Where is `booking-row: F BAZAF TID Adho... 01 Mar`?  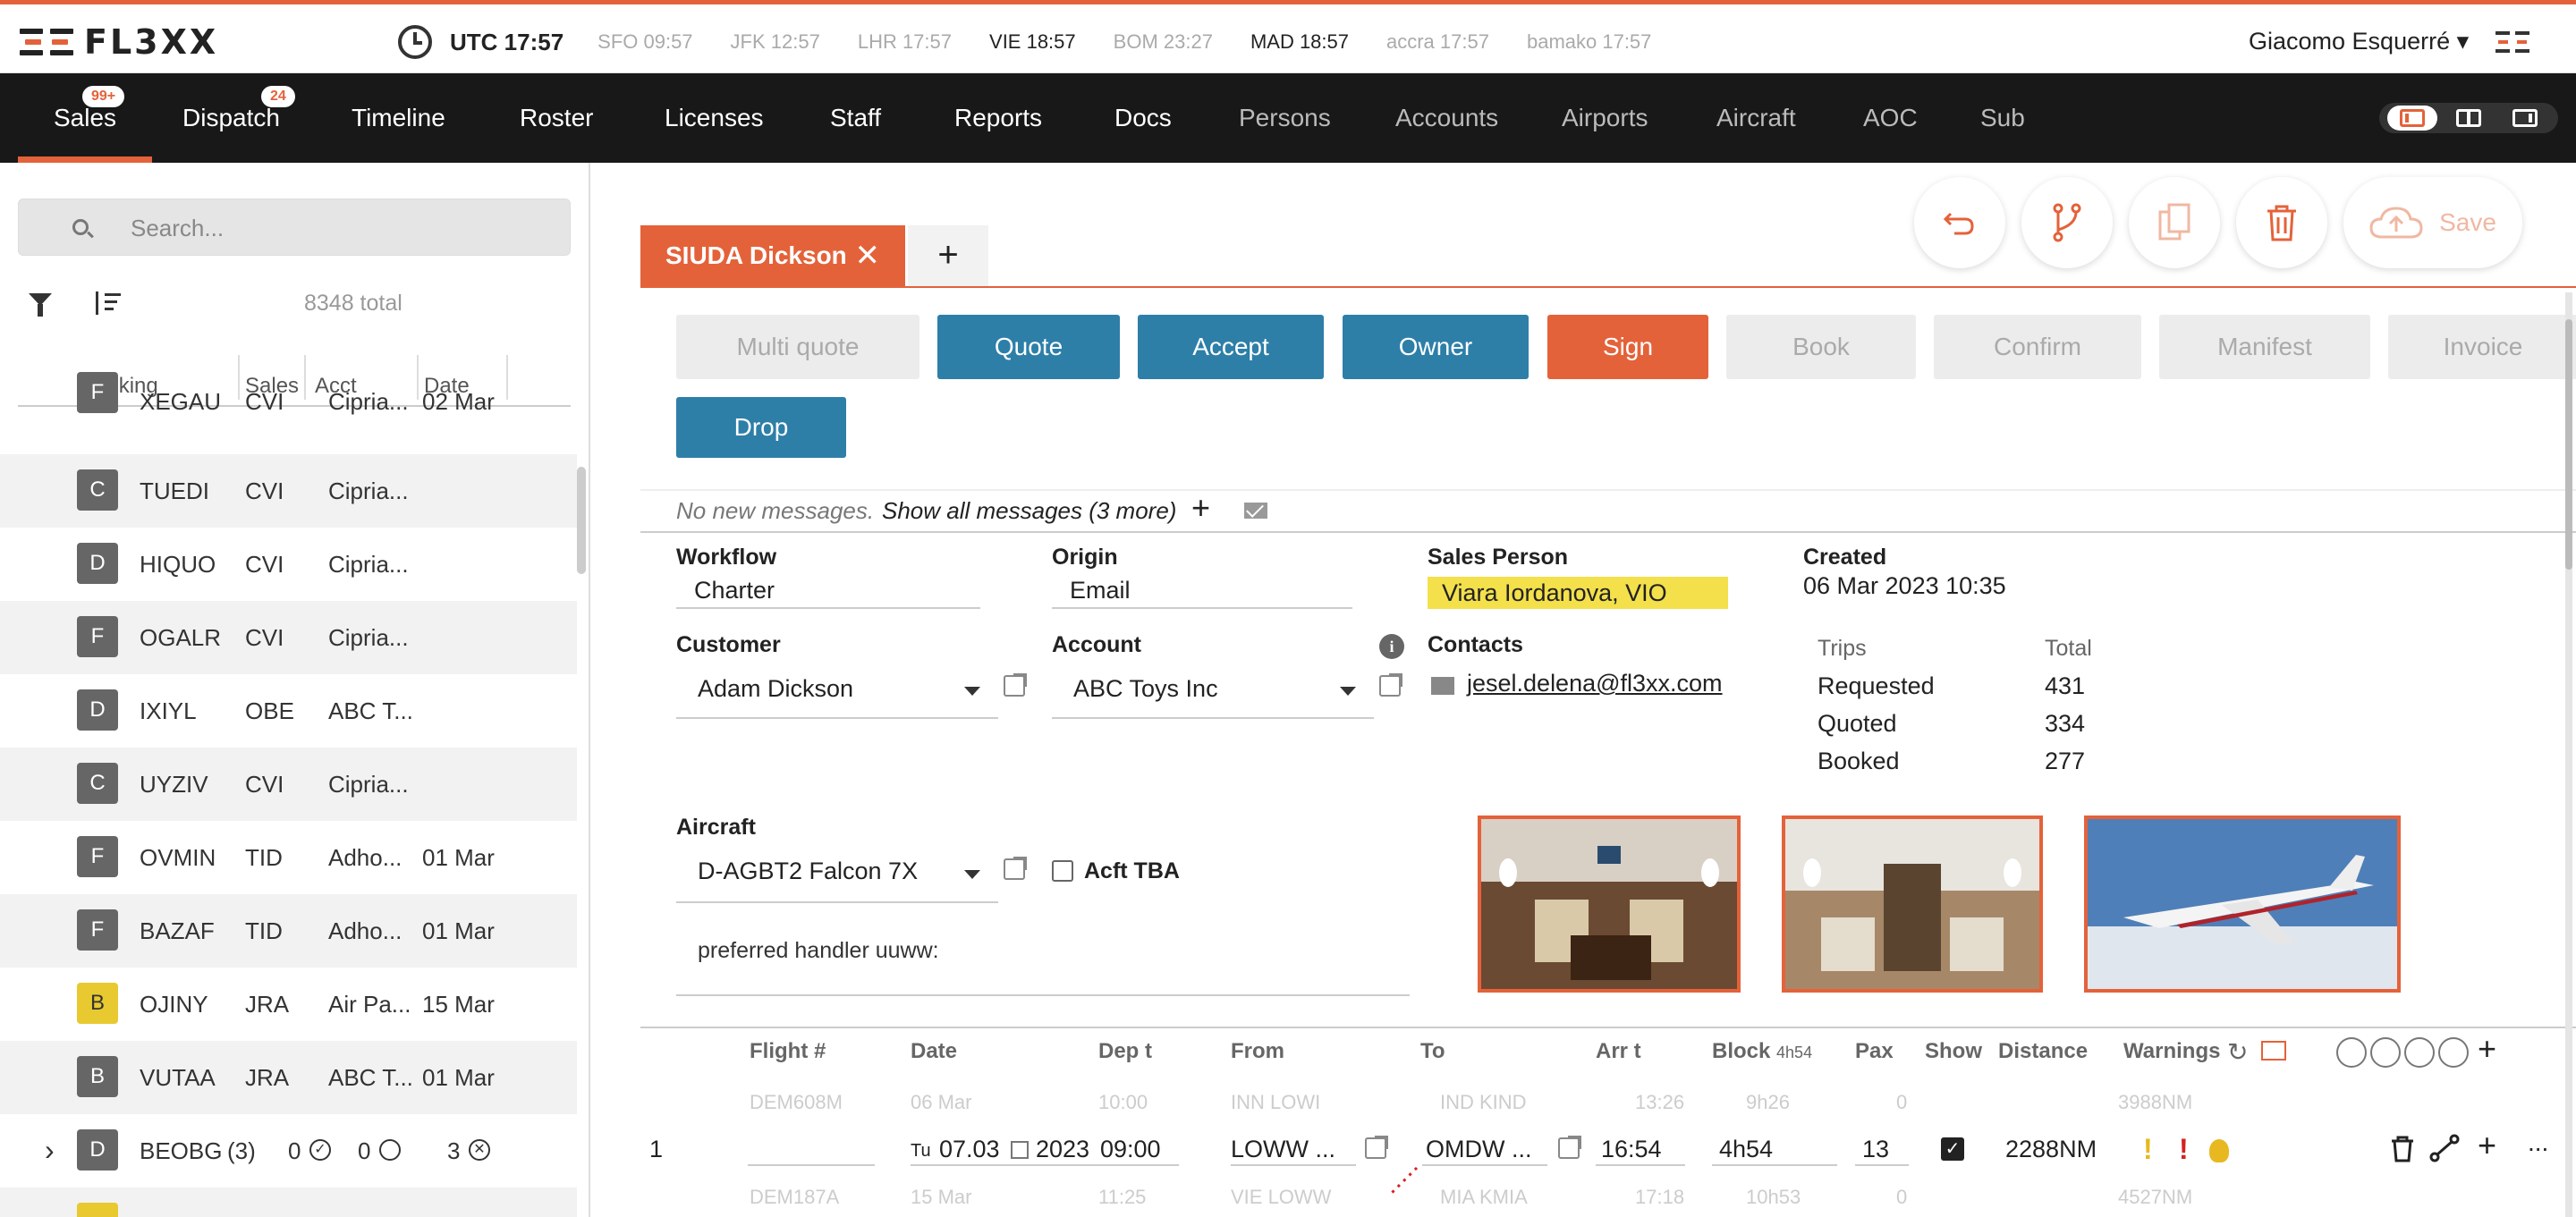 booking-row: F BAZAF TID Adho... 01 Mar is located at coordinates (288, 931).